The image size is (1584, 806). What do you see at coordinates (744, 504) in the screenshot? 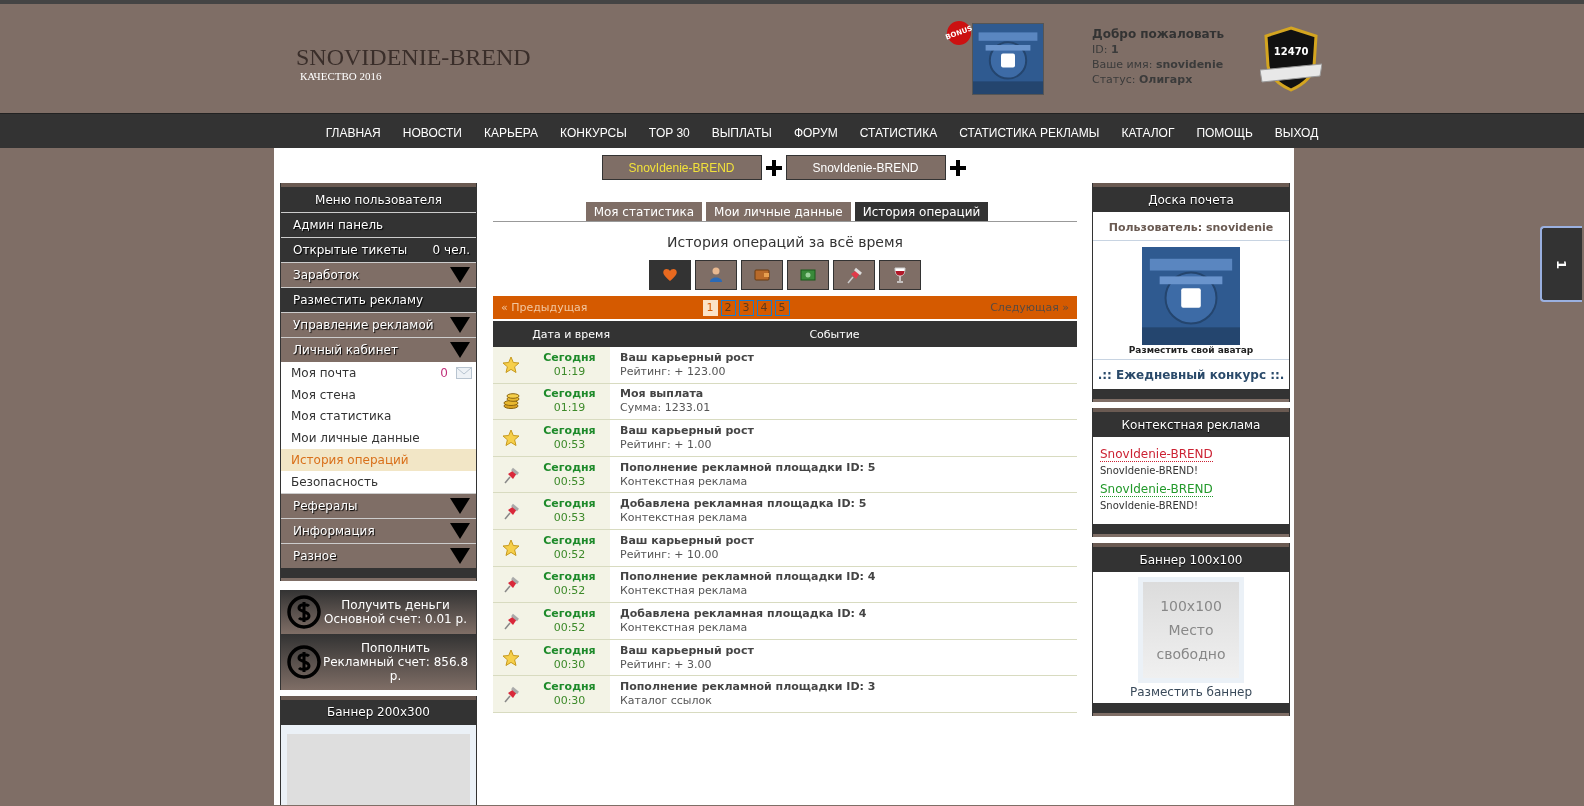
I see `event-title: Добавлена рекламная площадка ID: 5` at bounding box center [744, 504].